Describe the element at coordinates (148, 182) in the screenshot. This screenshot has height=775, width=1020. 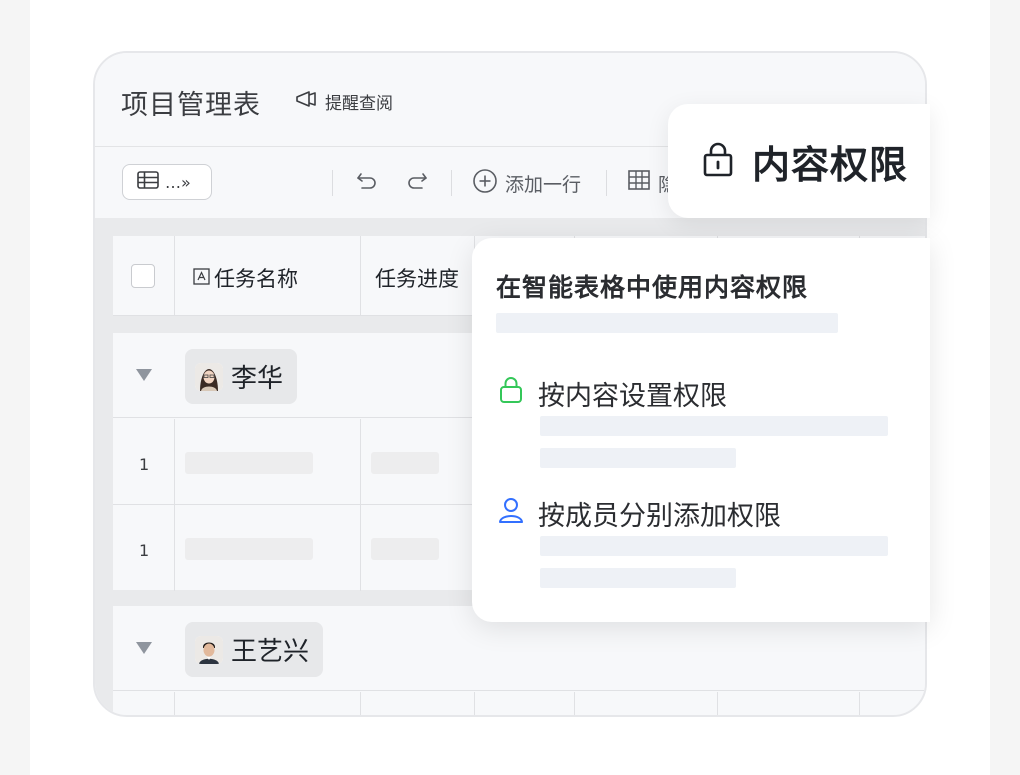
I see `table-view-icon` at that location.